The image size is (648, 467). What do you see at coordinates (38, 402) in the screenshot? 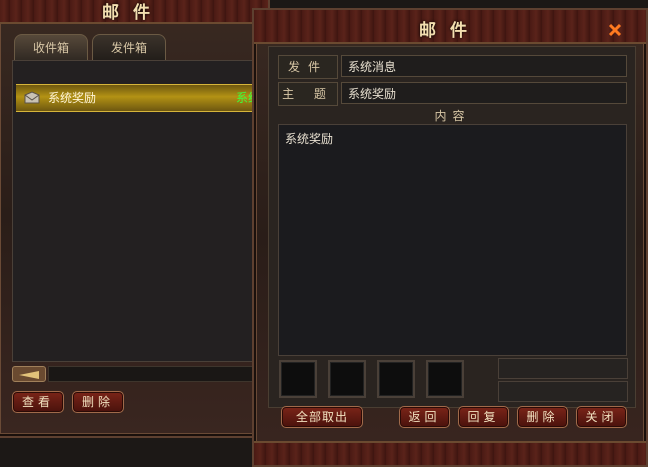
I see `view-button: 查看` at bounding box center [38, 402].